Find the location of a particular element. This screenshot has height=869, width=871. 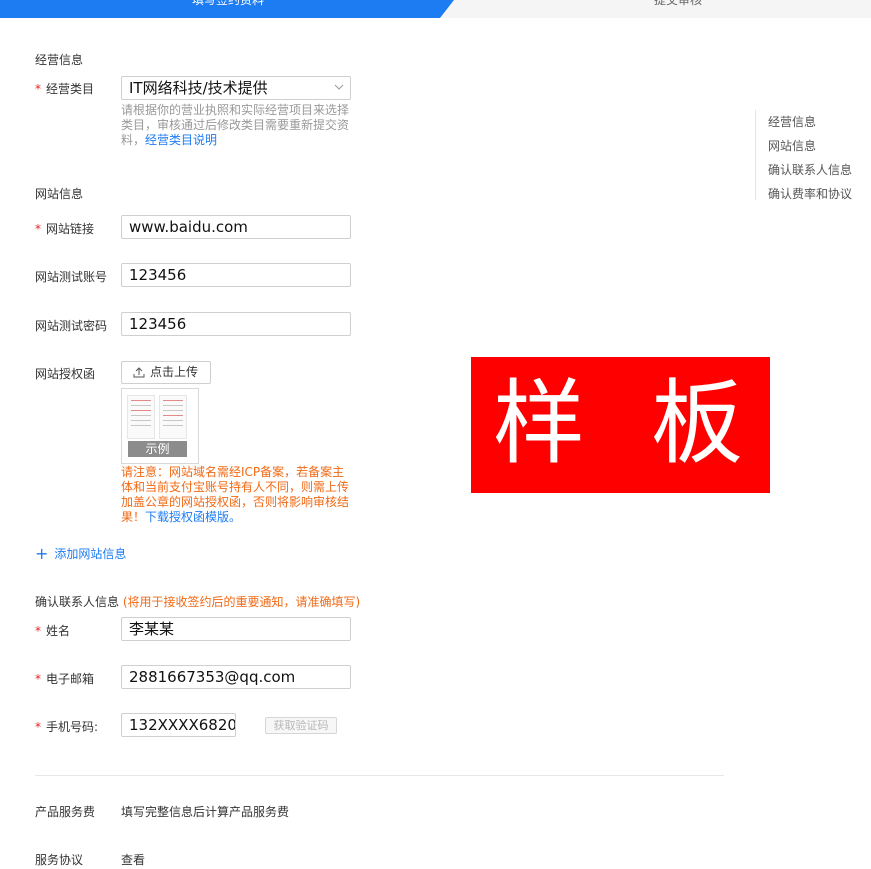

anchor-business: 经营信息 is located at coordinates (792, 121).